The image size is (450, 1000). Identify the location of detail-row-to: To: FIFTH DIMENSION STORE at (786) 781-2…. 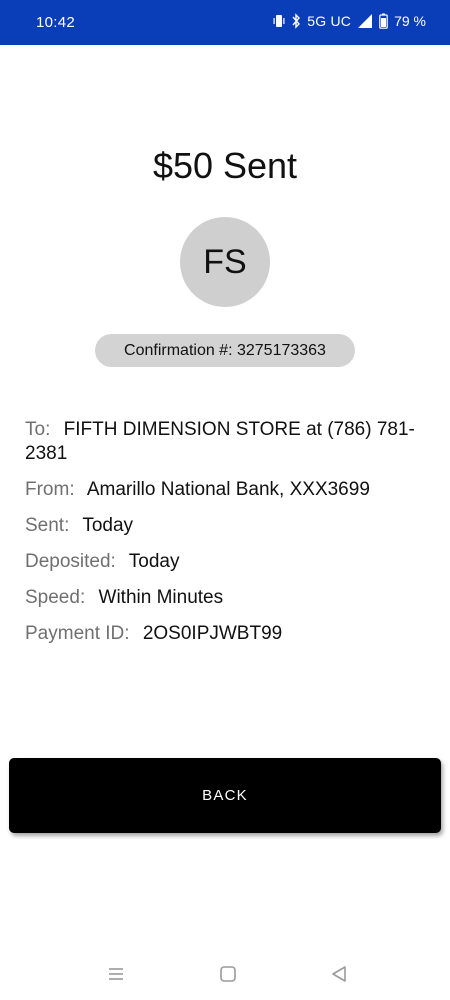
(225, 442).